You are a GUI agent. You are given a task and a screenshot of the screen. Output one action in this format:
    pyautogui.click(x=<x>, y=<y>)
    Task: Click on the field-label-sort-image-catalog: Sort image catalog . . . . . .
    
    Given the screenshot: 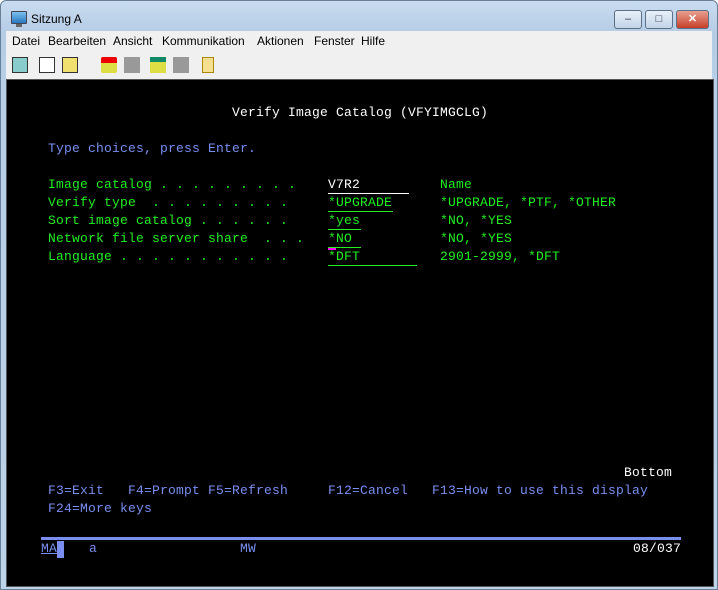 What is the action you would take?
    pyautogui.click(x=168, y=220)
    